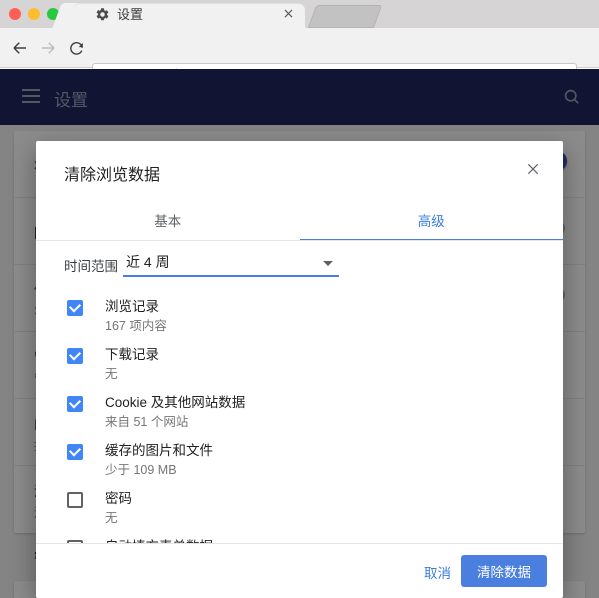 The height and width of the screenshot is (598, 599). What do you see at coordinates (437, 572) in the screenshot?
I see `cancel-button: 取消` at bounding box center [437, 572].